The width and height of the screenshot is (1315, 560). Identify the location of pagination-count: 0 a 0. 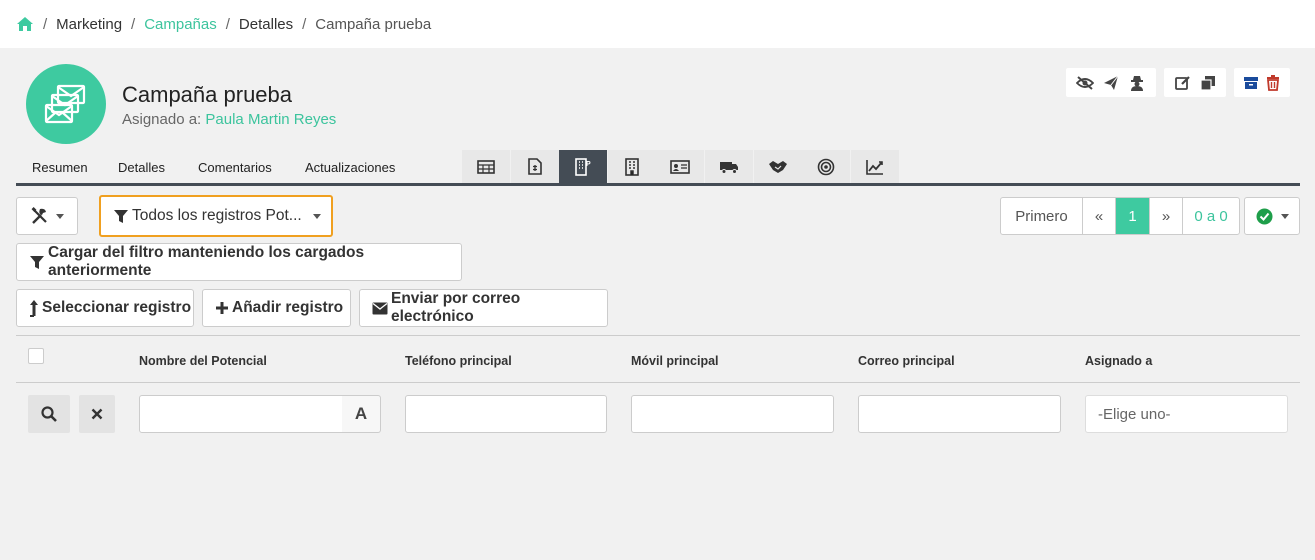
(1211, 216).